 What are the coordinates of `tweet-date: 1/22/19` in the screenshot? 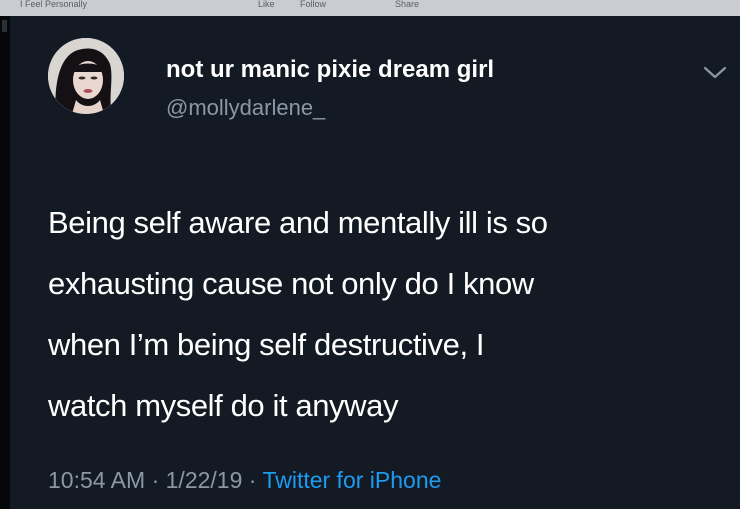 It's located at (204, 480).